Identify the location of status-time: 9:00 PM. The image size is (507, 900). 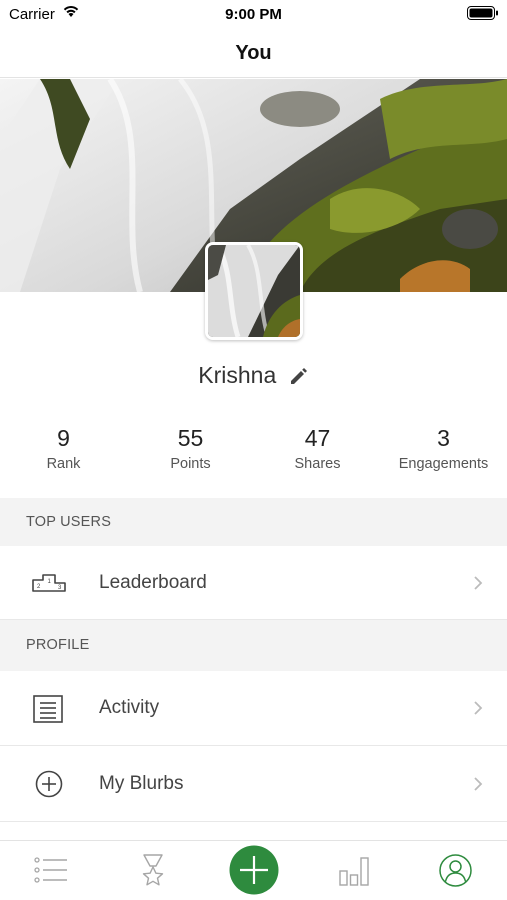
(253, 14).